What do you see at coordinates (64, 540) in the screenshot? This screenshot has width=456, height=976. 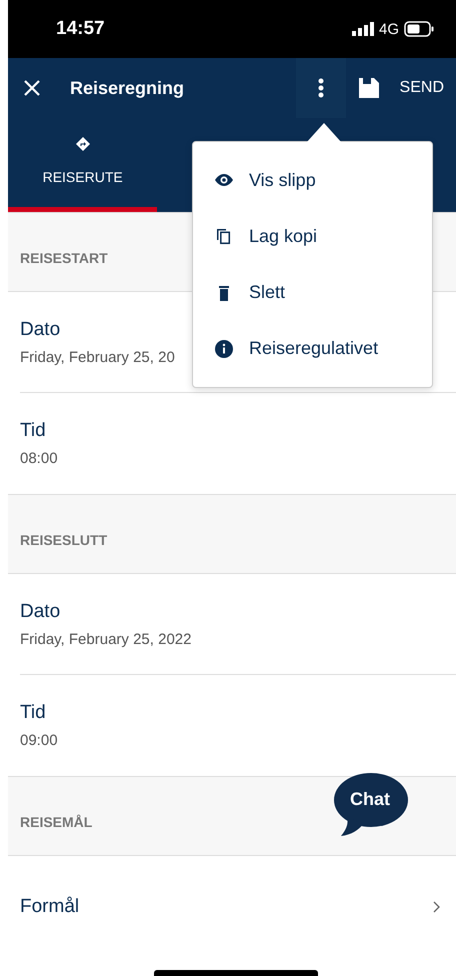 I see `section-title: REISESLUTT` at bounding box center [64, 540].